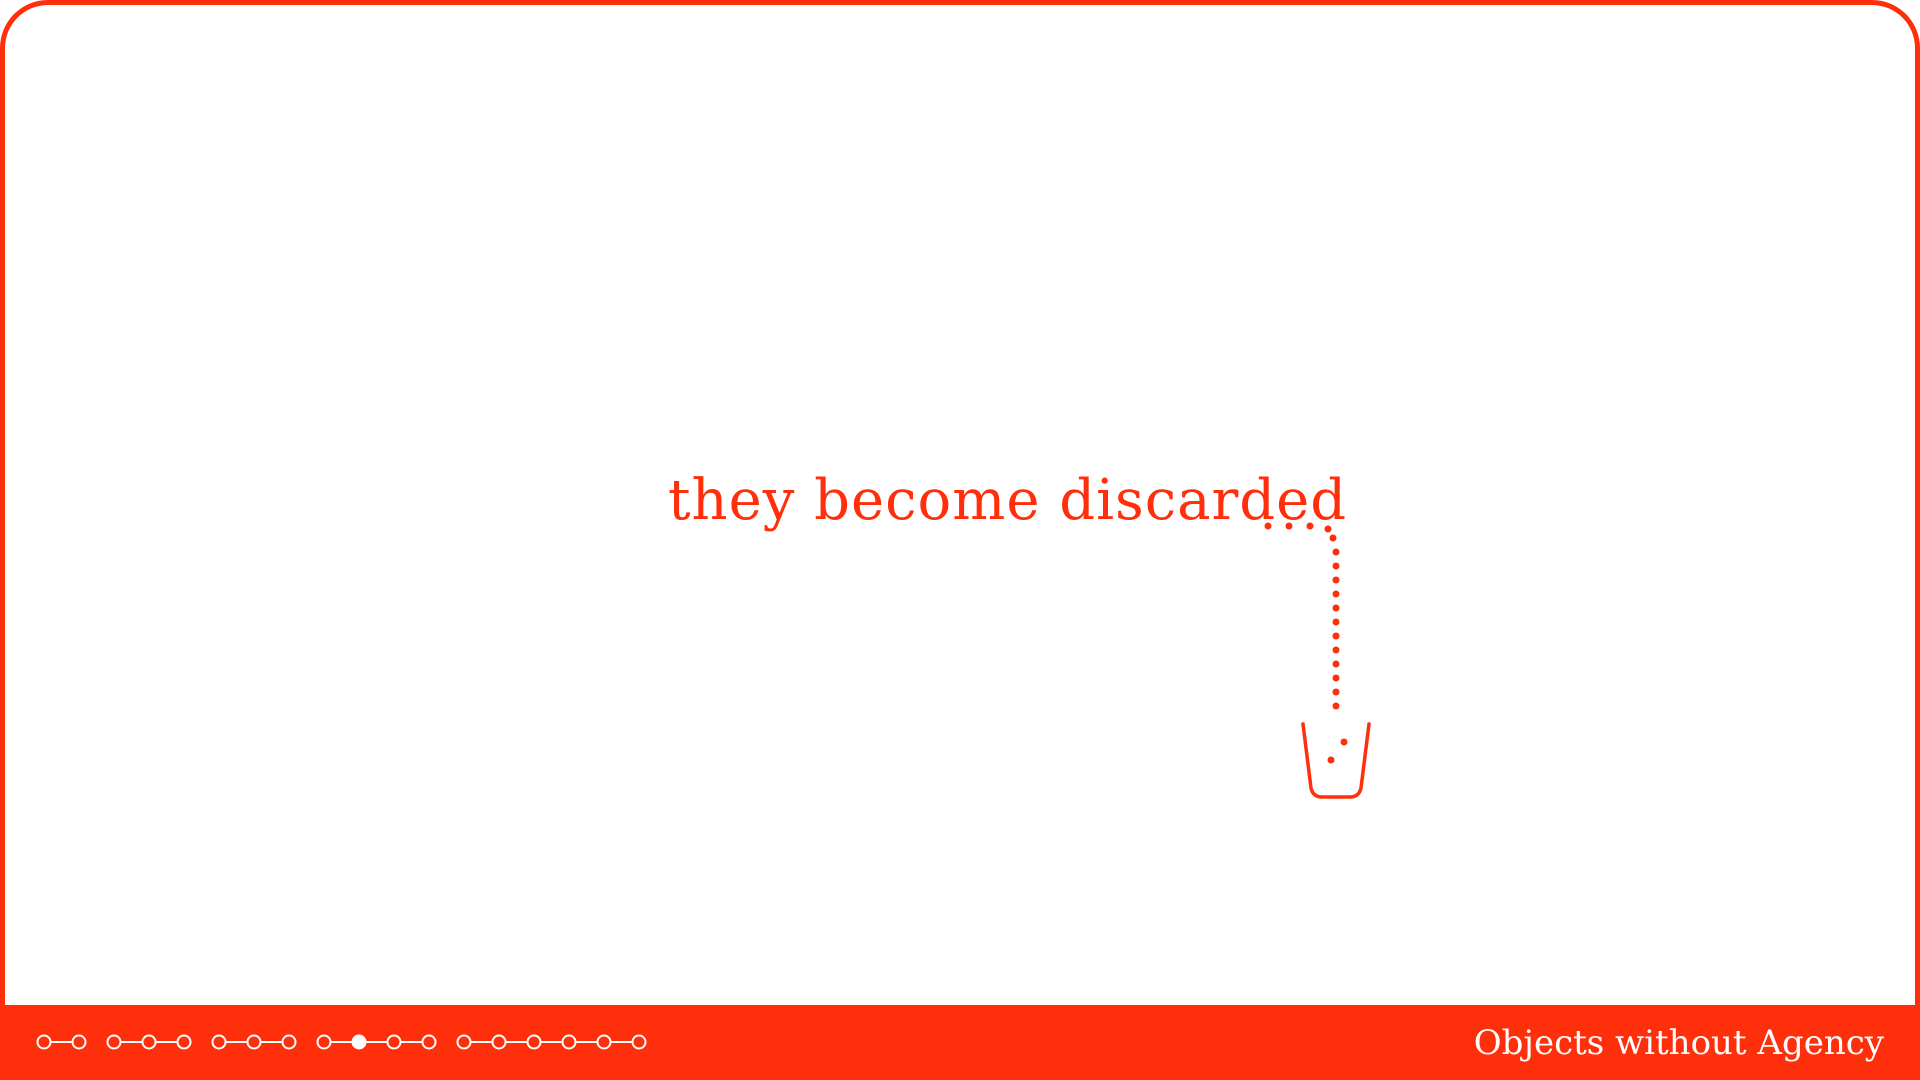  Describe the element at coordinates (960, 1042) in the screenshot. I see `footer-bar: Objects without Agency` at that location.